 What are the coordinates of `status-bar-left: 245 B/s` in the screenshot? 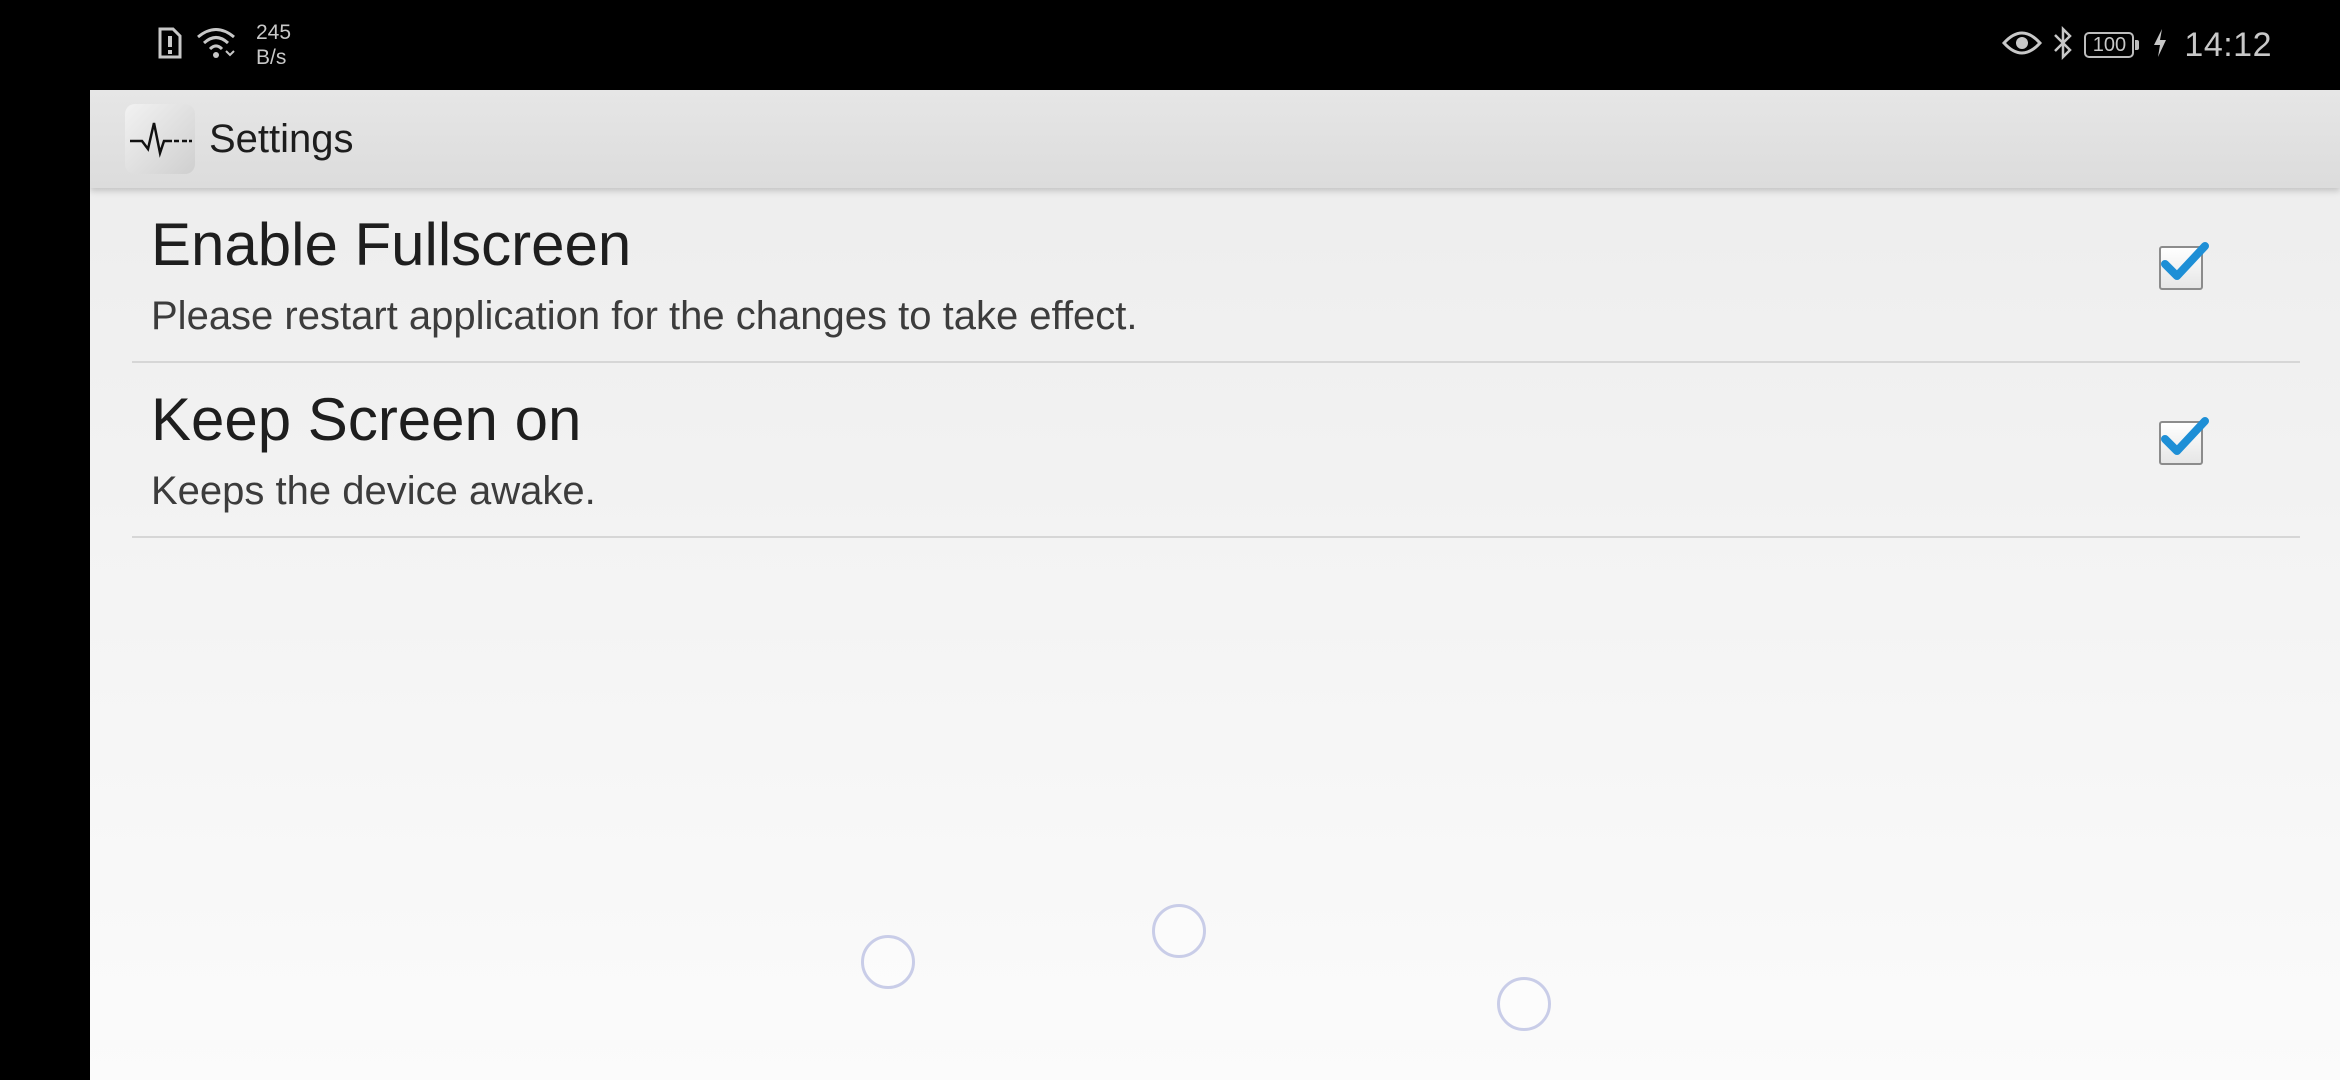 It's located at (223, 45).